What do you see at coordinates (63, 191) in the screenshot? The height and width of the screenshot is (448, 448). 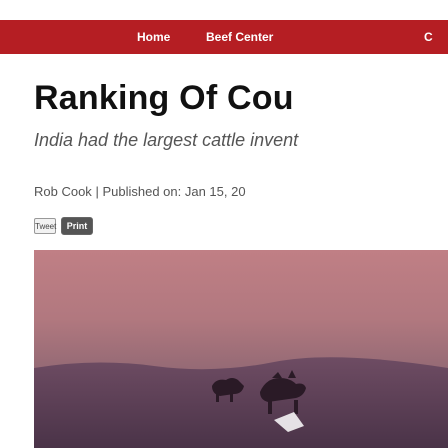 I see `author-name: Rob Cook` at bounding box center [63, 191].